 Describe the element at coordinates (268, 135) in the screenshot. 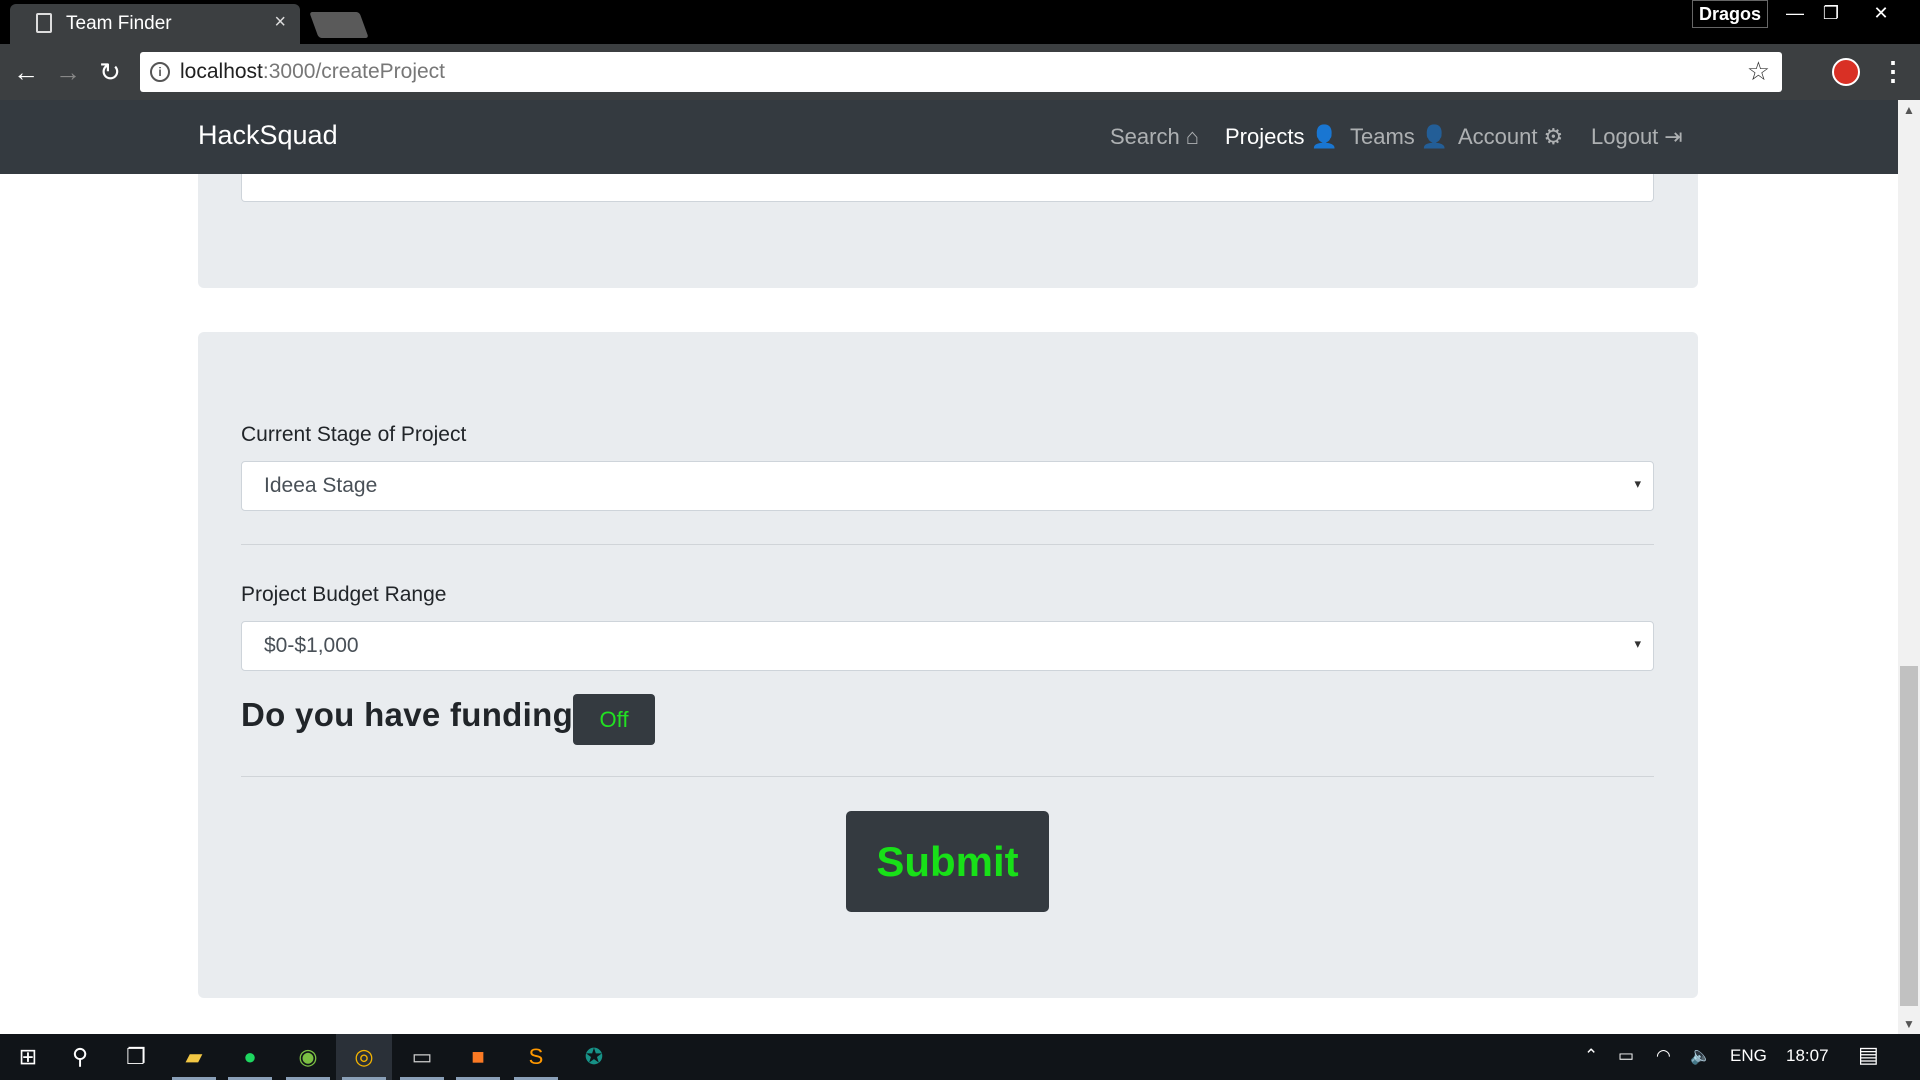

I see `brand-logo: HackSquad` at that location.